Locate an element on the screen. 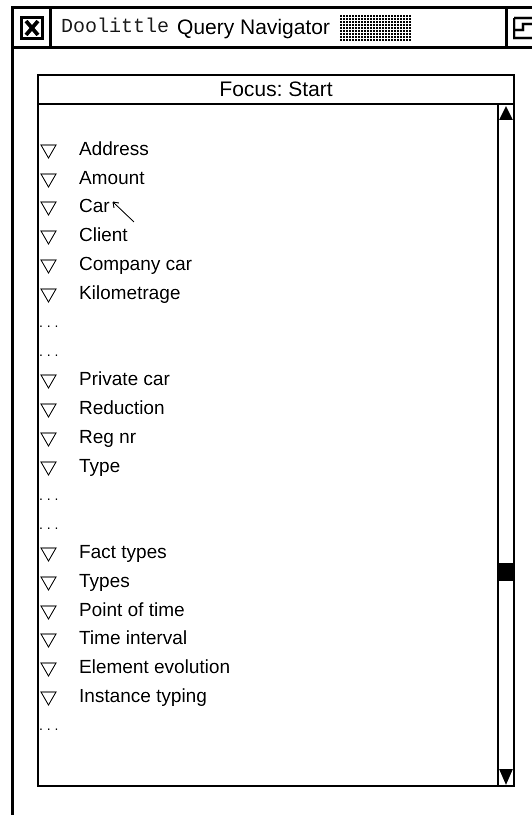 The height and width of the screenshot is (815, 532). app-name: Doolittle is located at coordinates (115, 27).